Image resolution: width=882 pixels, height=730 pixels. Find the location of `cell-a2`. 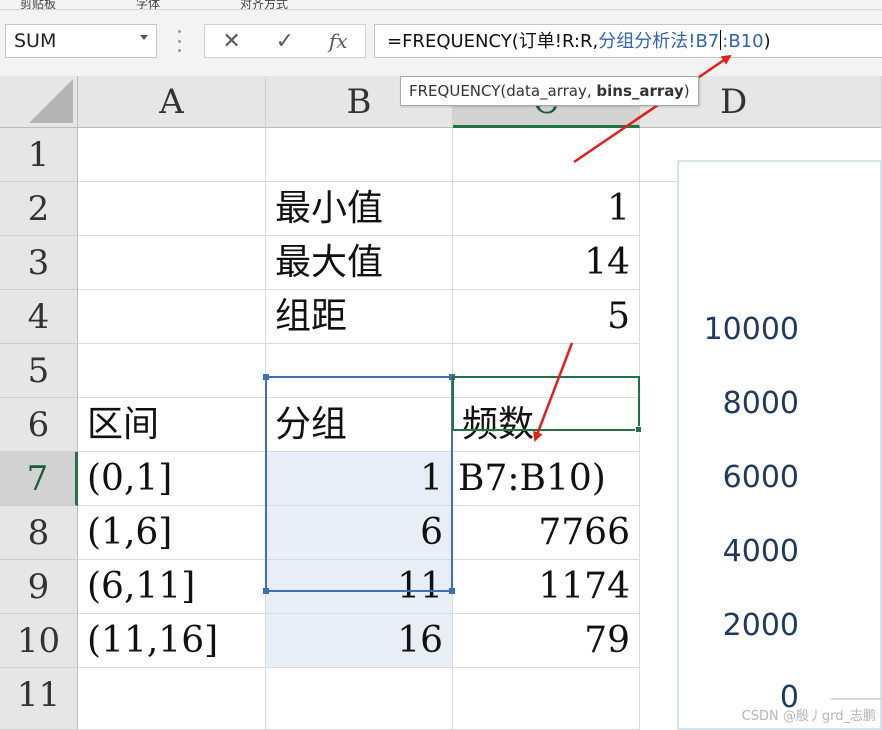

cell-a2 is located at coordinates (172, 209).